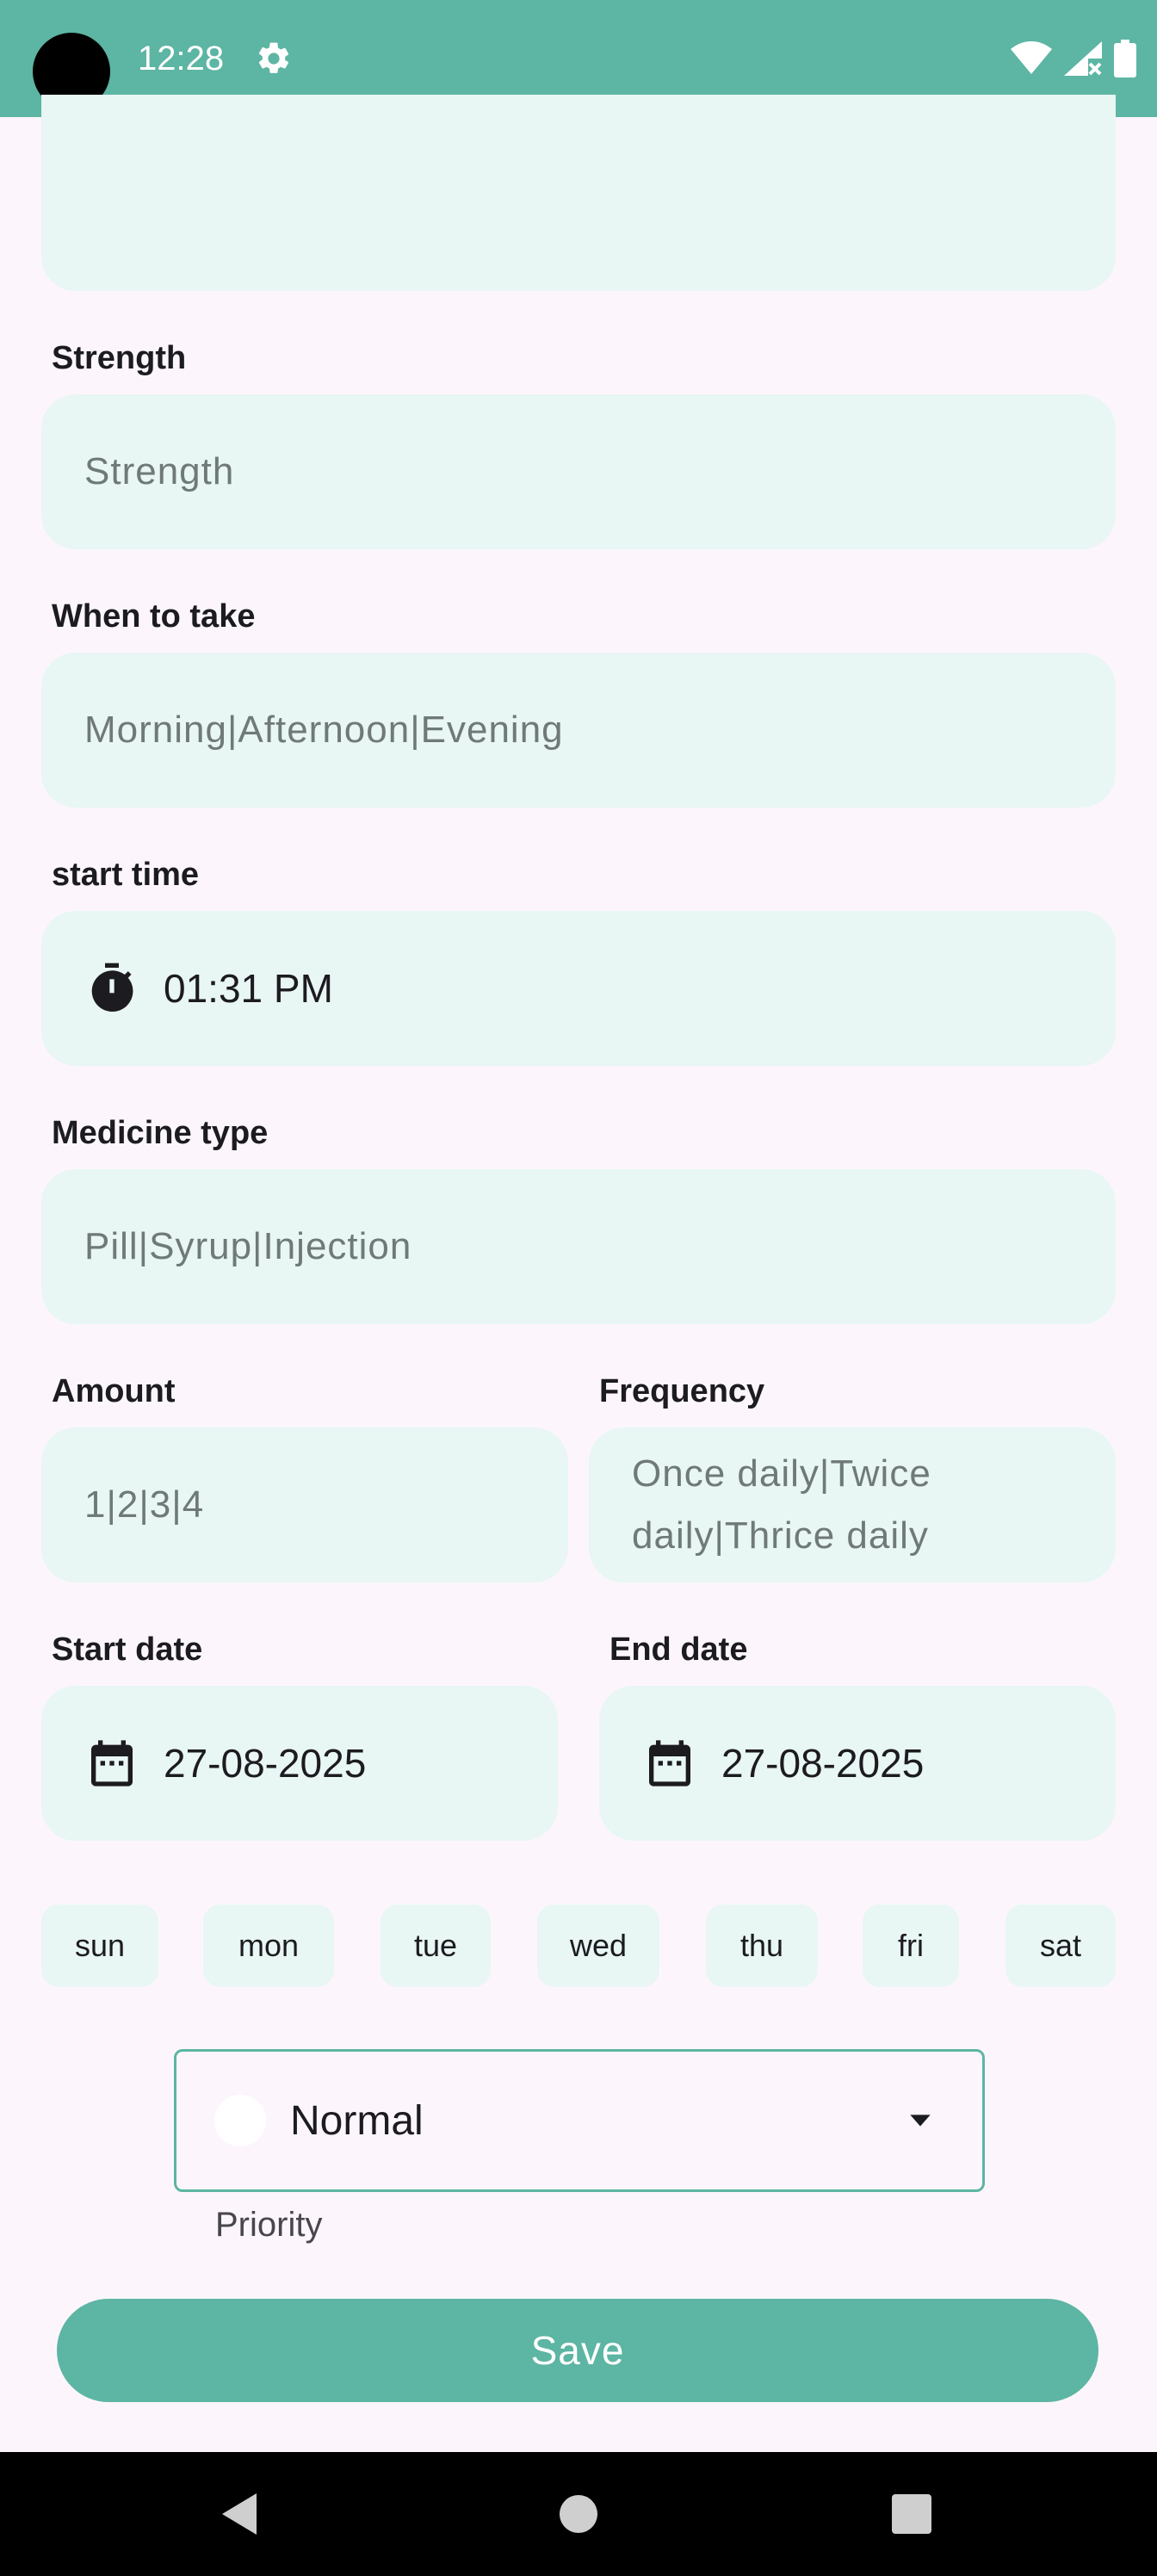 The image size is (1157, 2576). I want to click on frequency-label: Frequency, so click(682, 1391).